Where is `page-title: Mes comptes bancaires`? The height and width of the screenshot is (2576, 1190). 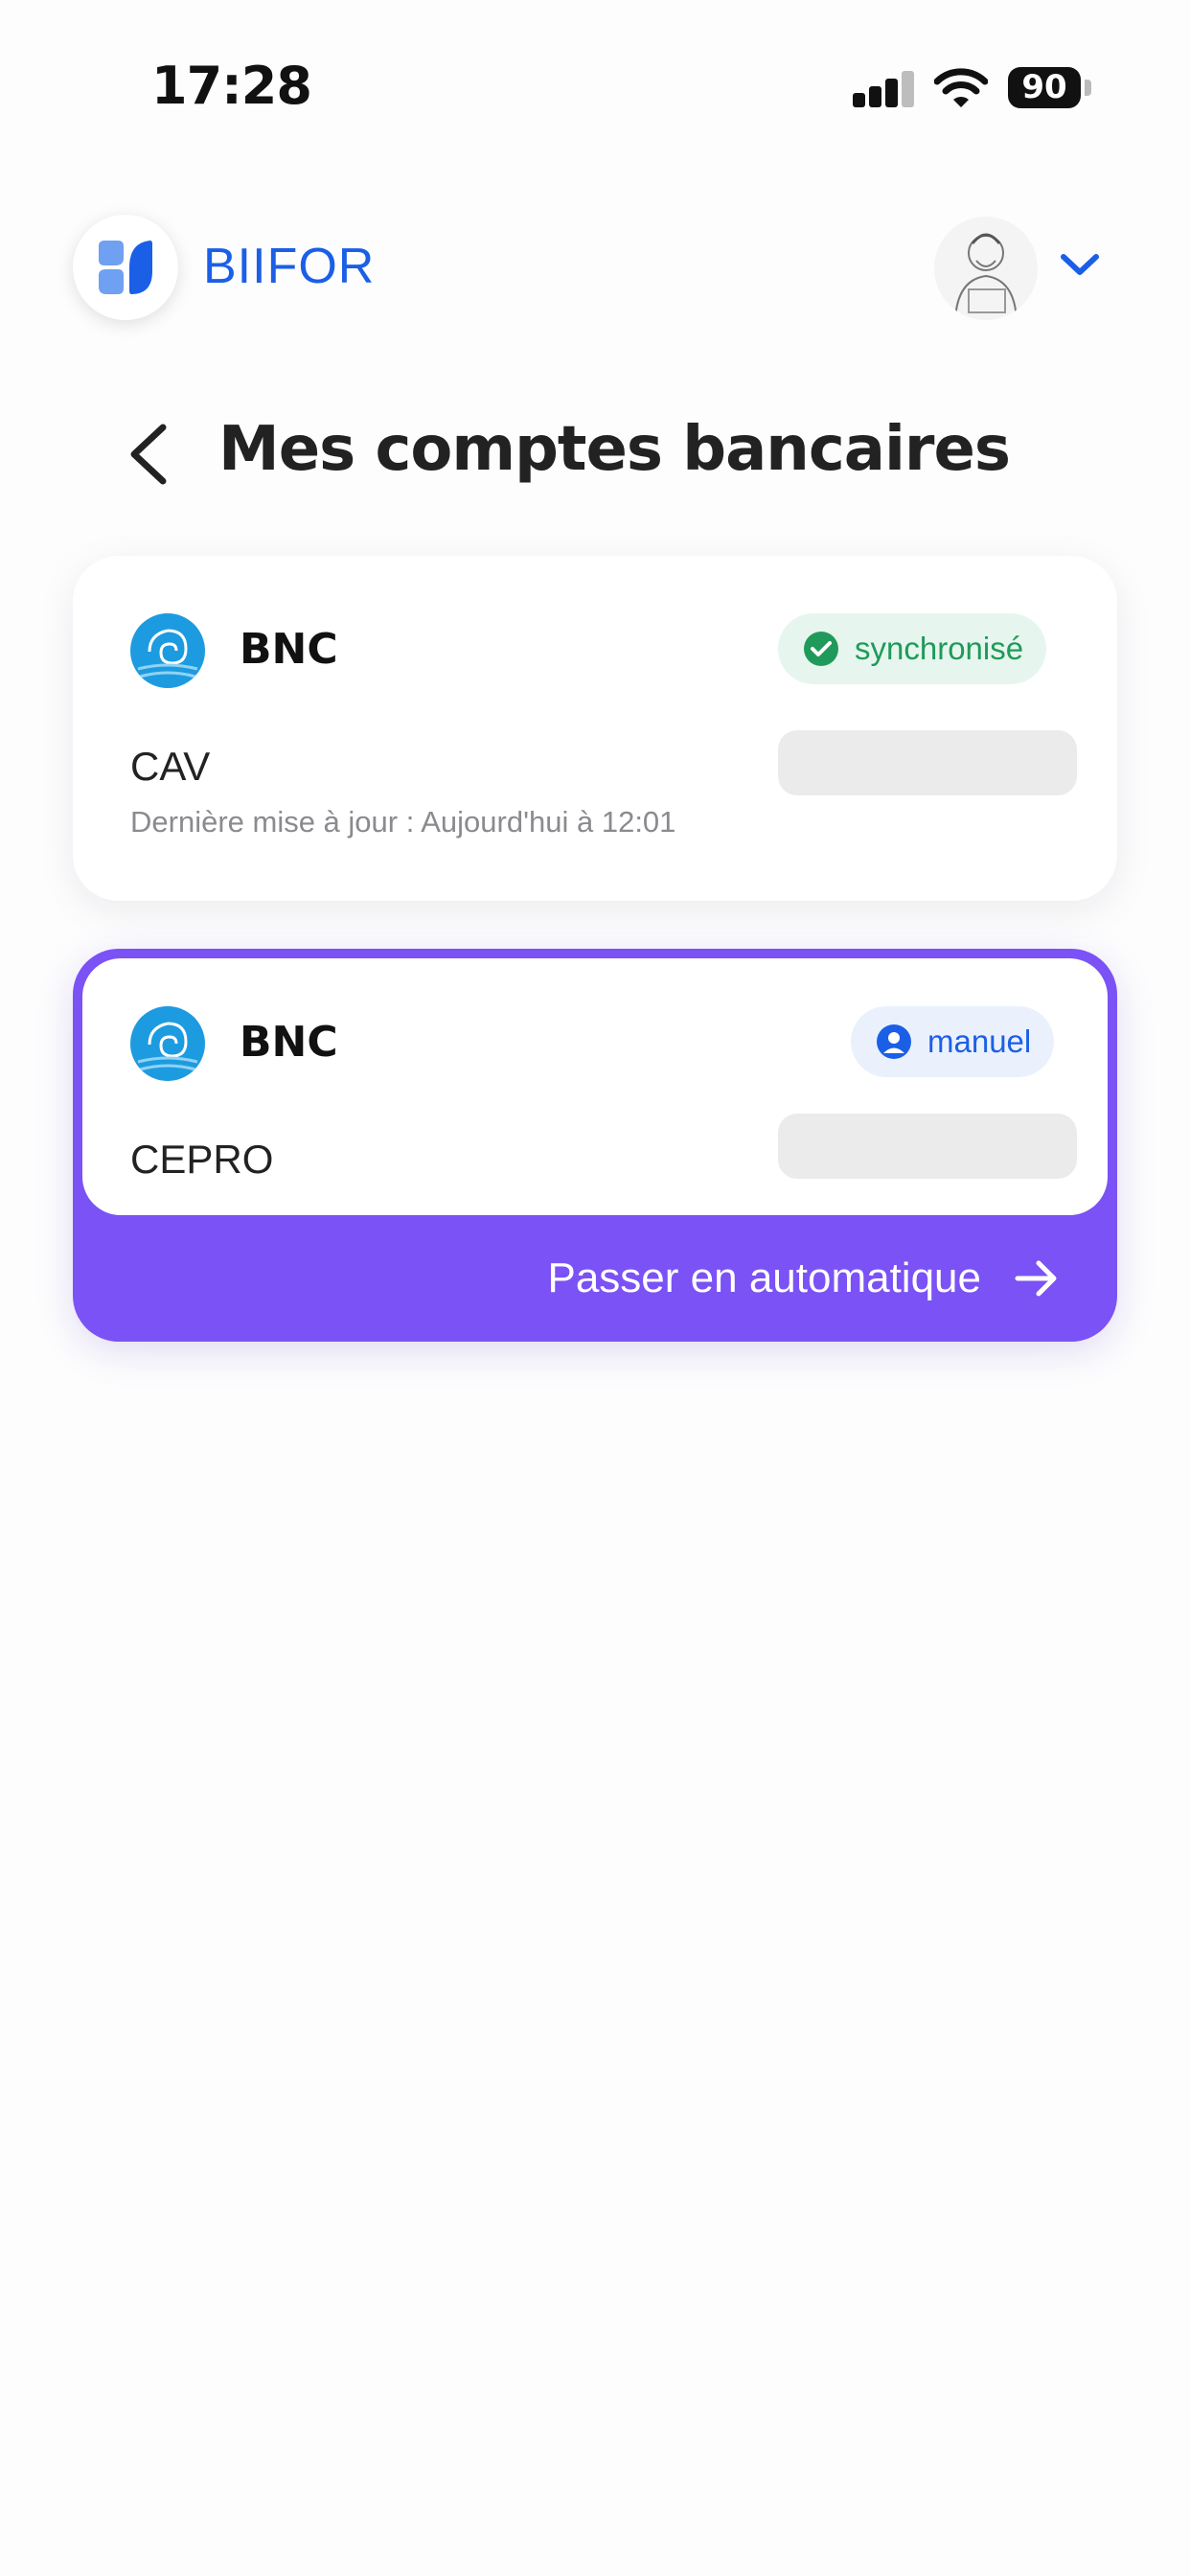 page-title: Mes comptes bancaires is located at coordinates (615, 449).